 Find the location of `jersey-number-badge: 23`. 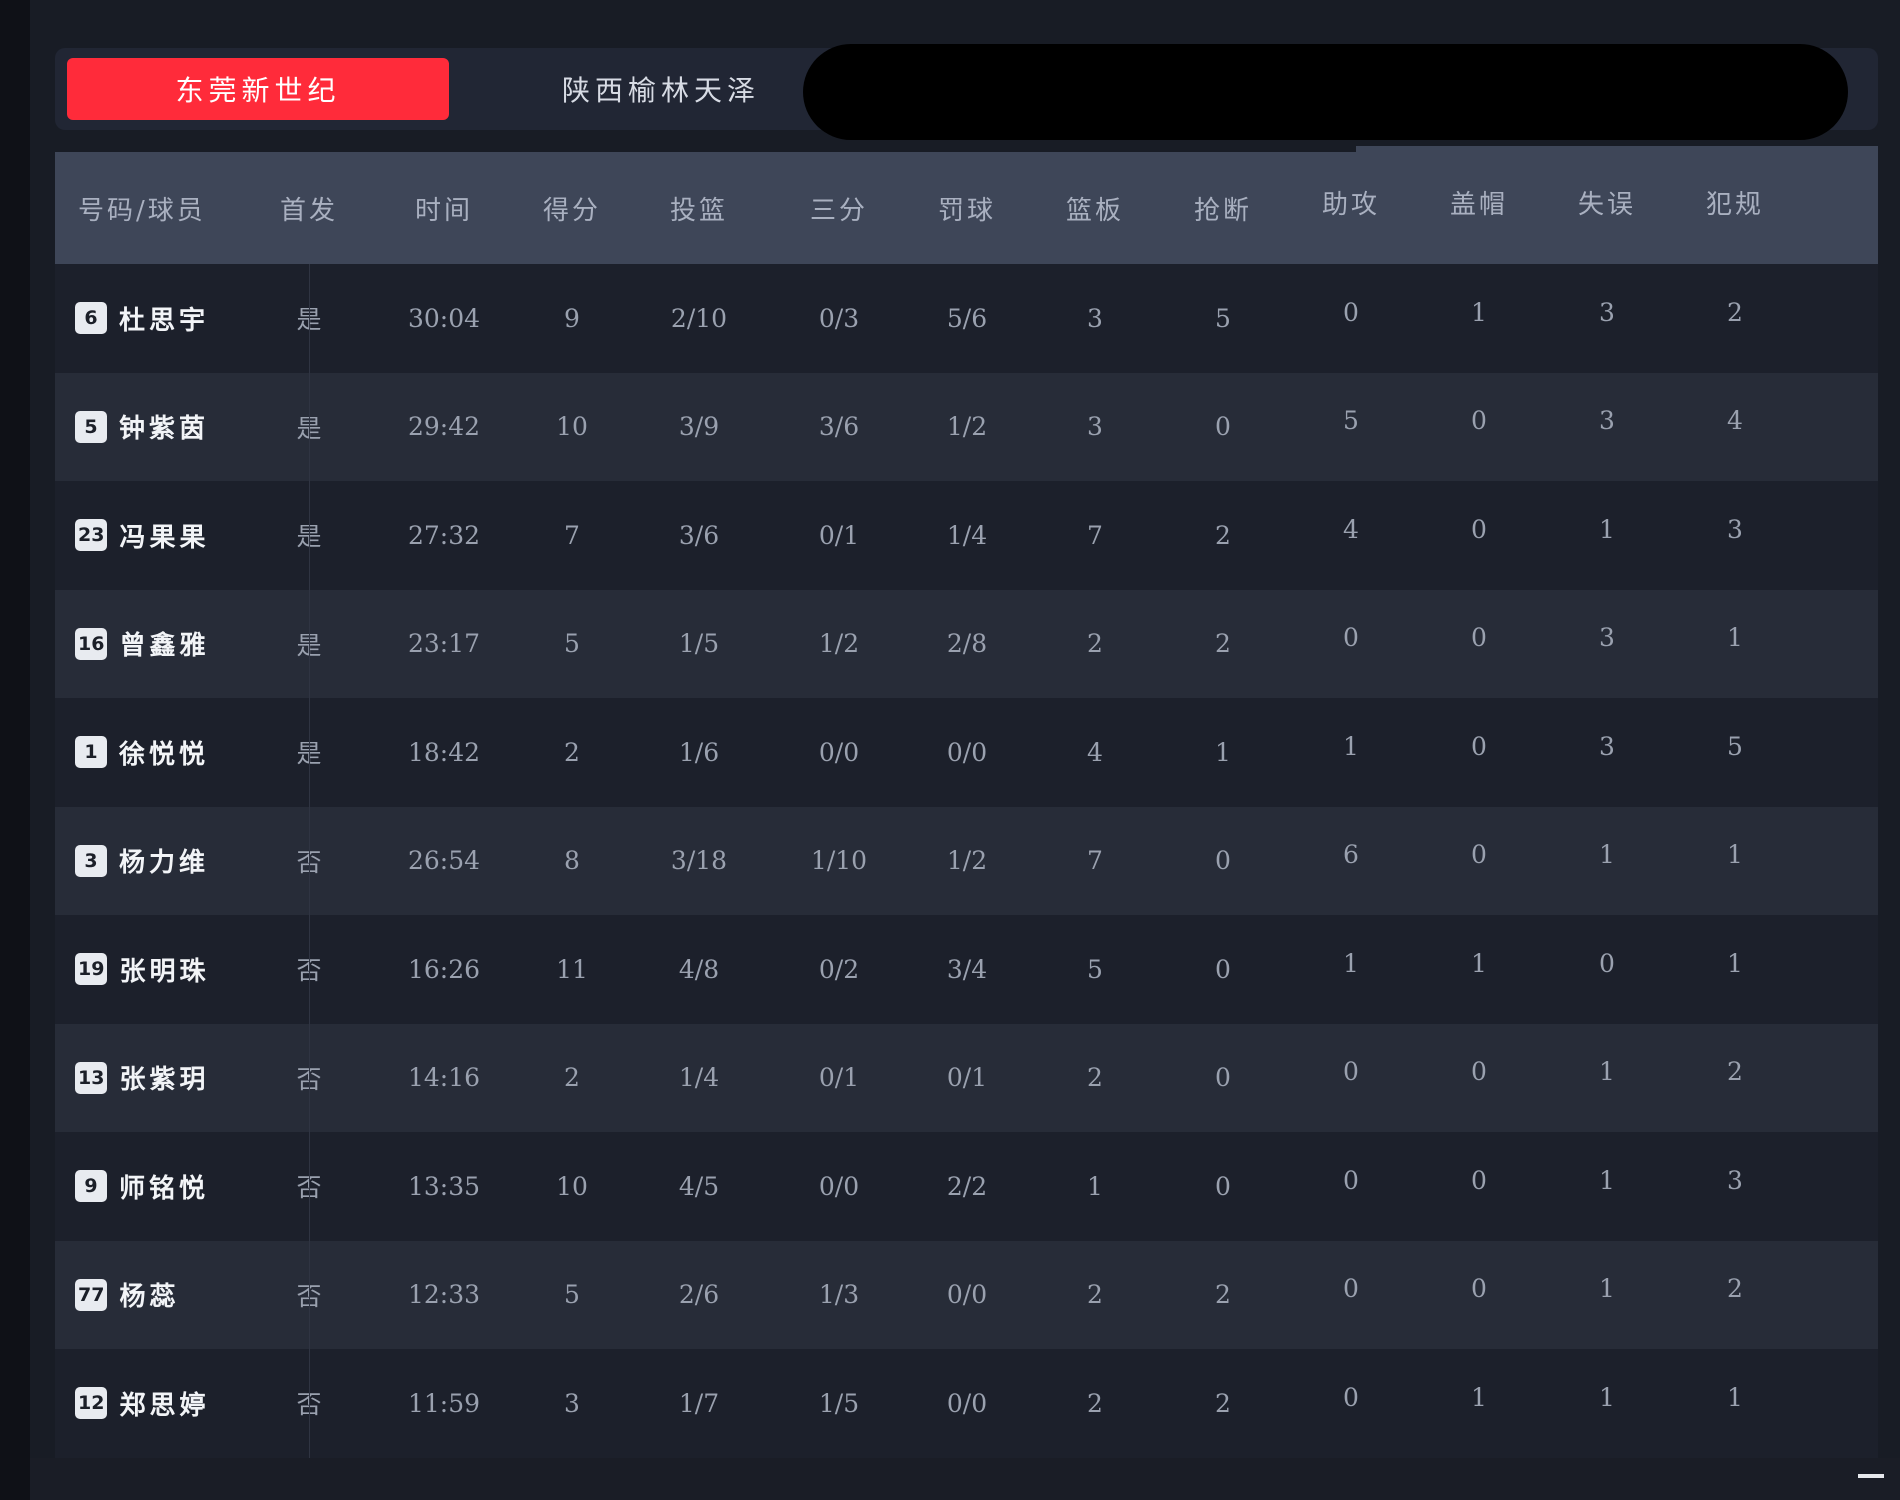

jersey-number-badge: 23 is located at coordinates (91, 535).